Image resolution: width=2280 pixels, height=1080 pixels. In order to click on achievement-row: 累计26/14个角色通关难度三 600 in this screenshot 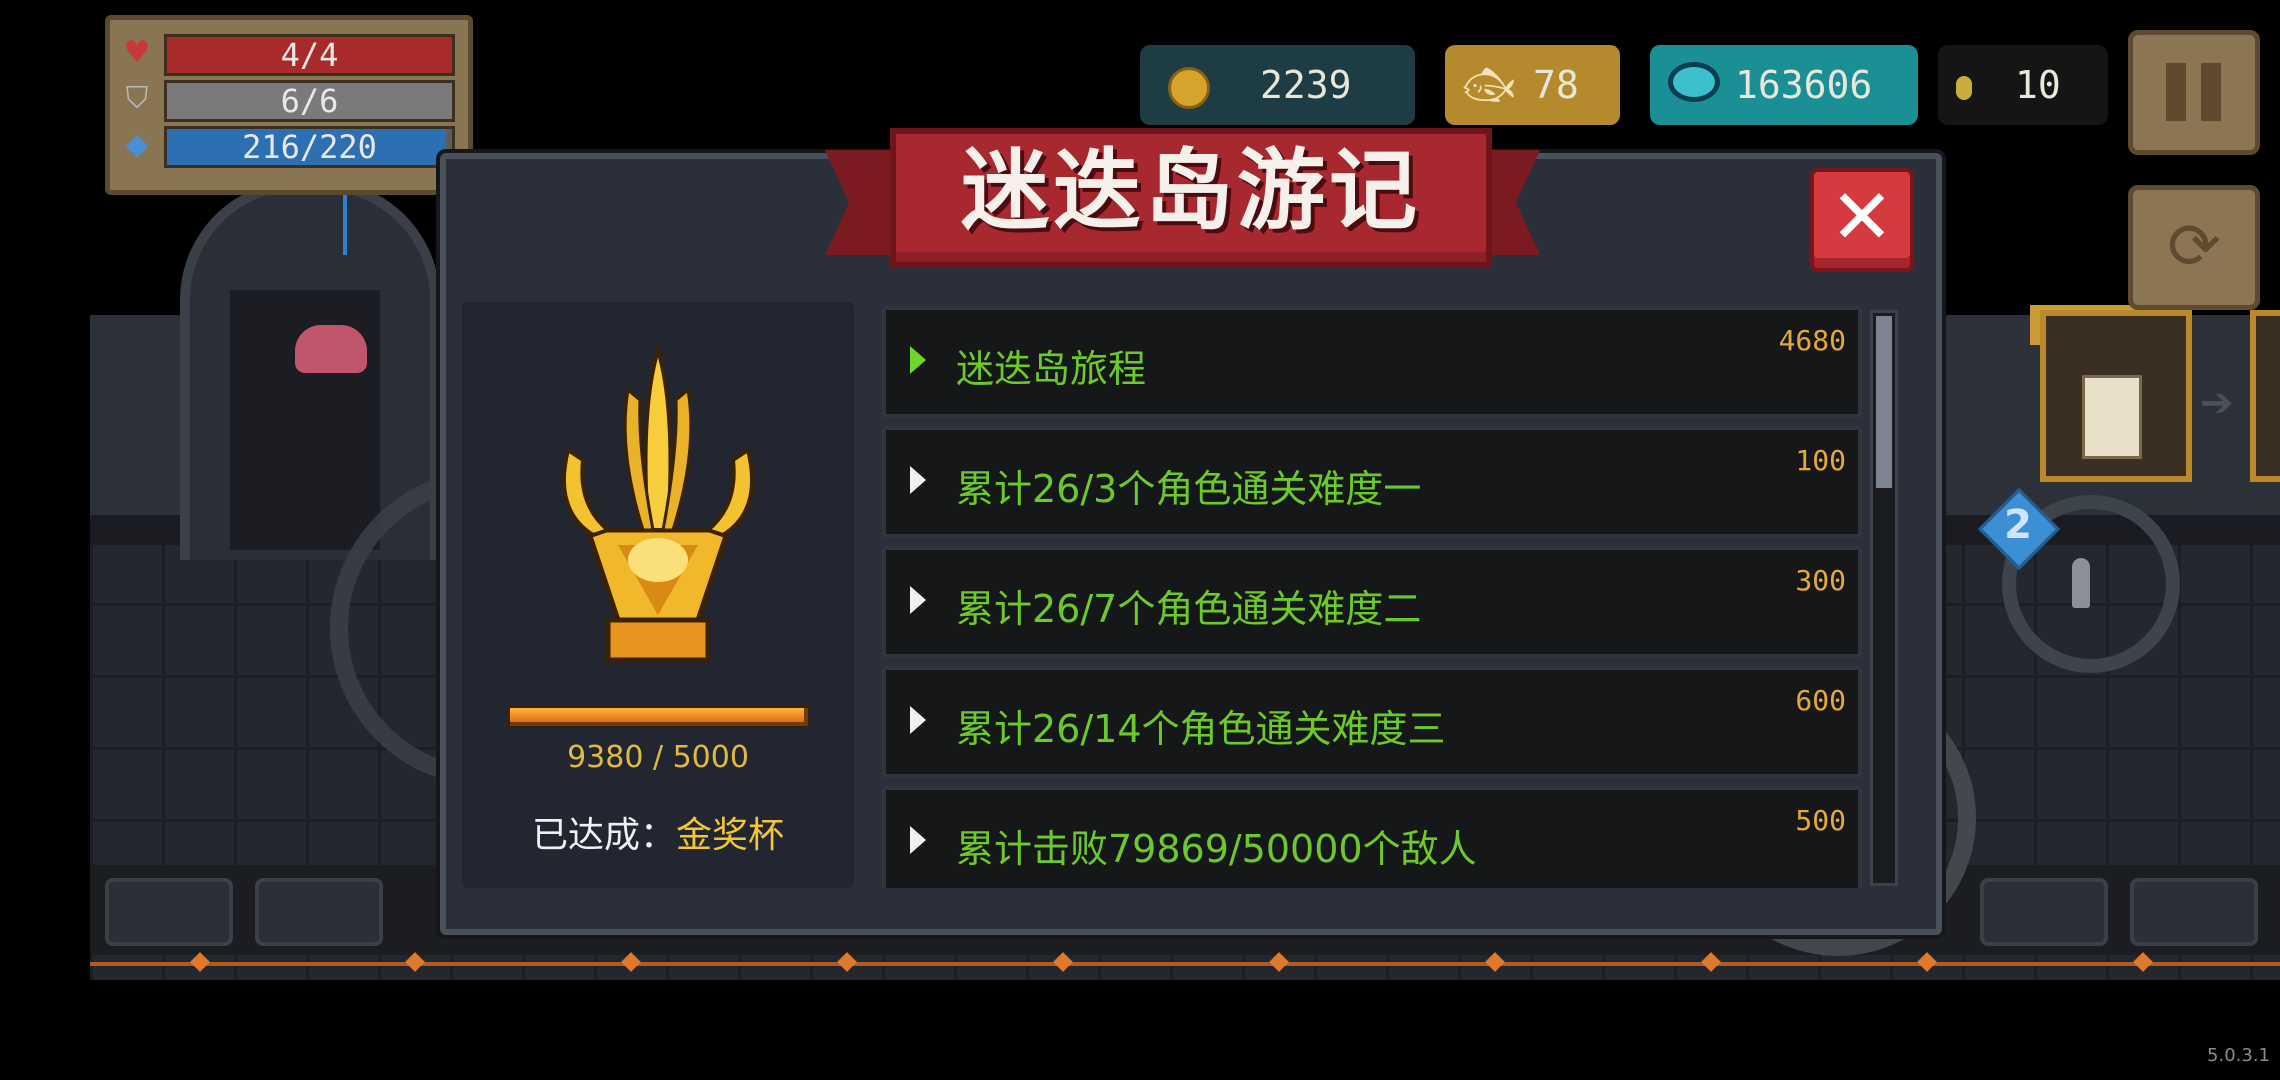, I will do `click(1372, 722)`.